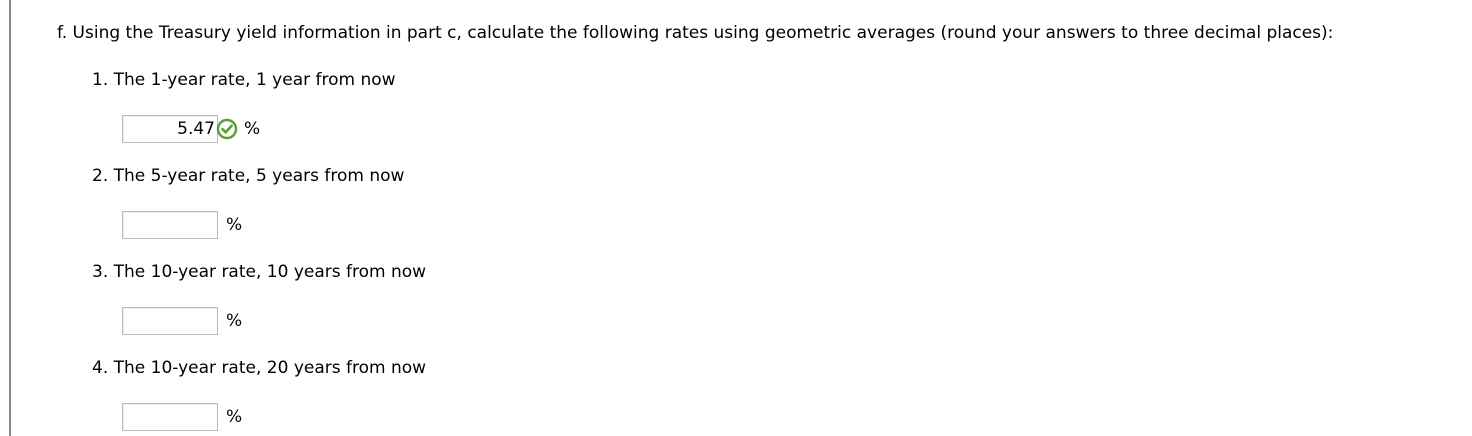  I want to click on item-3-answer-row: %, so click(182, 321).